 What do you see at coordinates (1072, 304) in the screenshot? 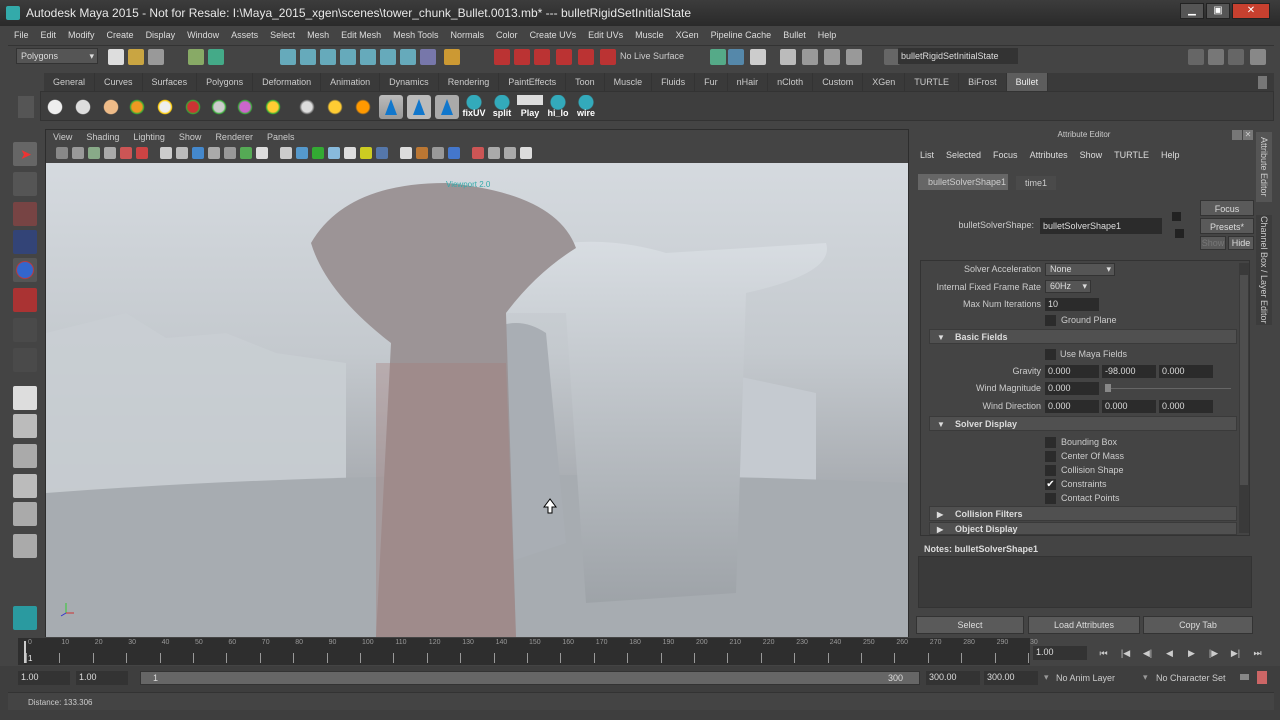
I see `max-iterations-field: 10` at bounding box center [1072, 304].